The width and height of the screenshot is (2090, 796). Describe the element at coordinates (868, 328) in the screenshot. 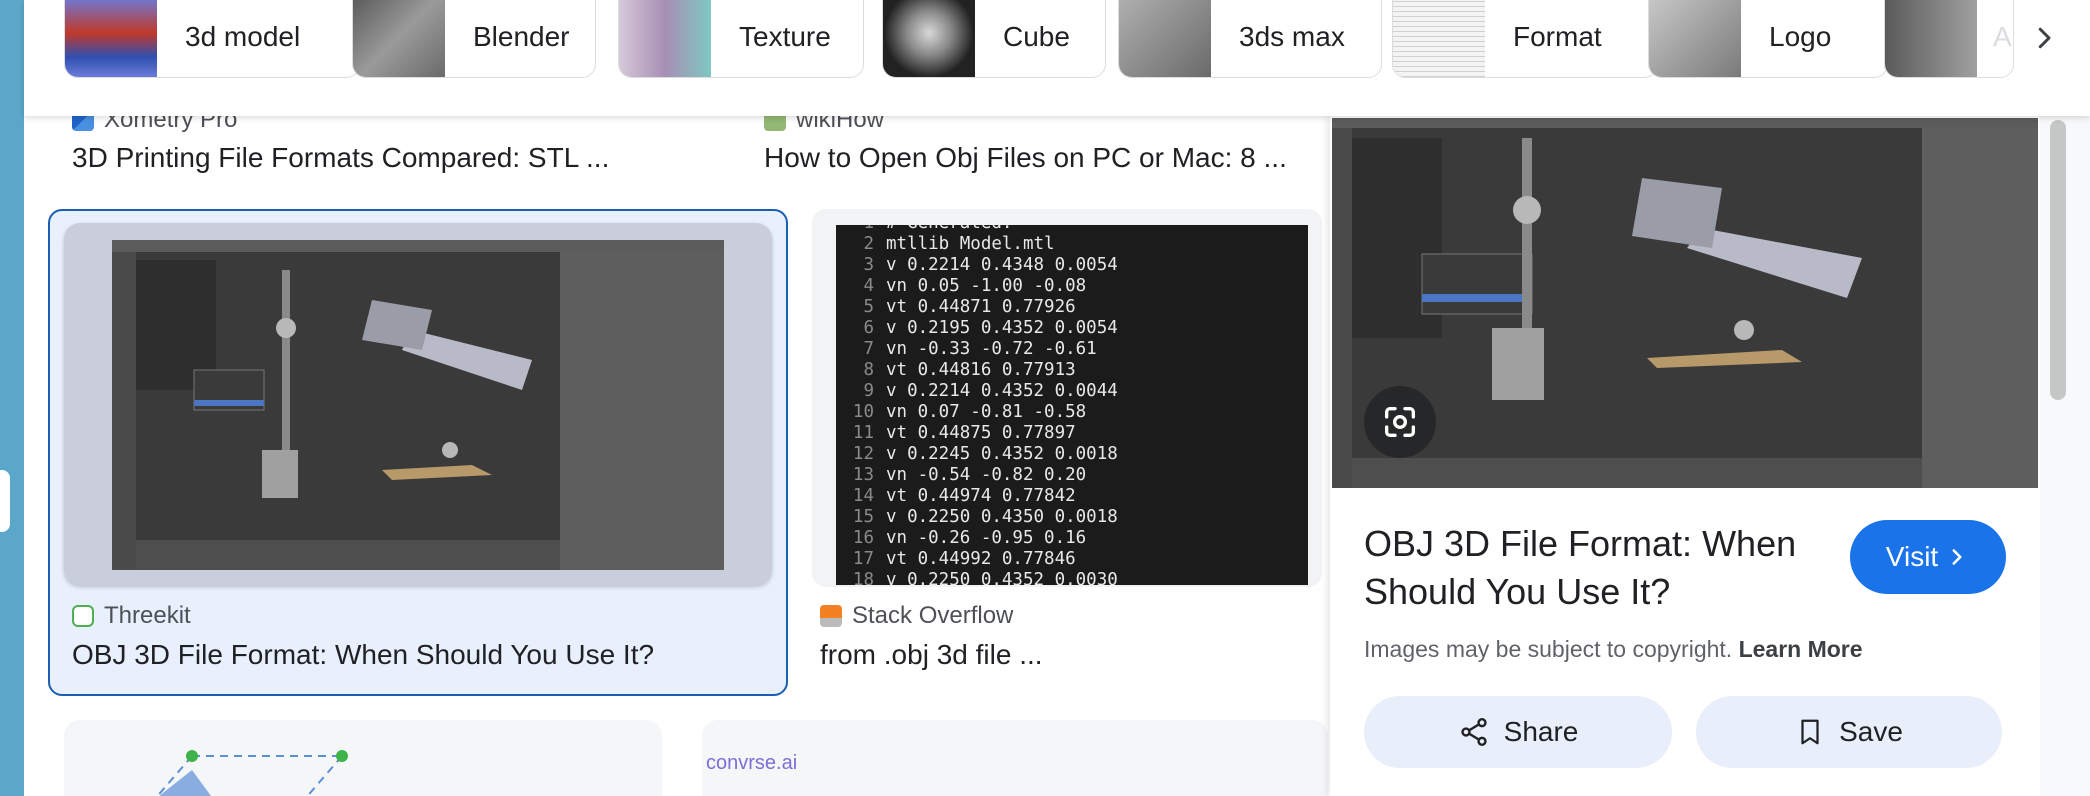

I see `line-number: 6` at that location.